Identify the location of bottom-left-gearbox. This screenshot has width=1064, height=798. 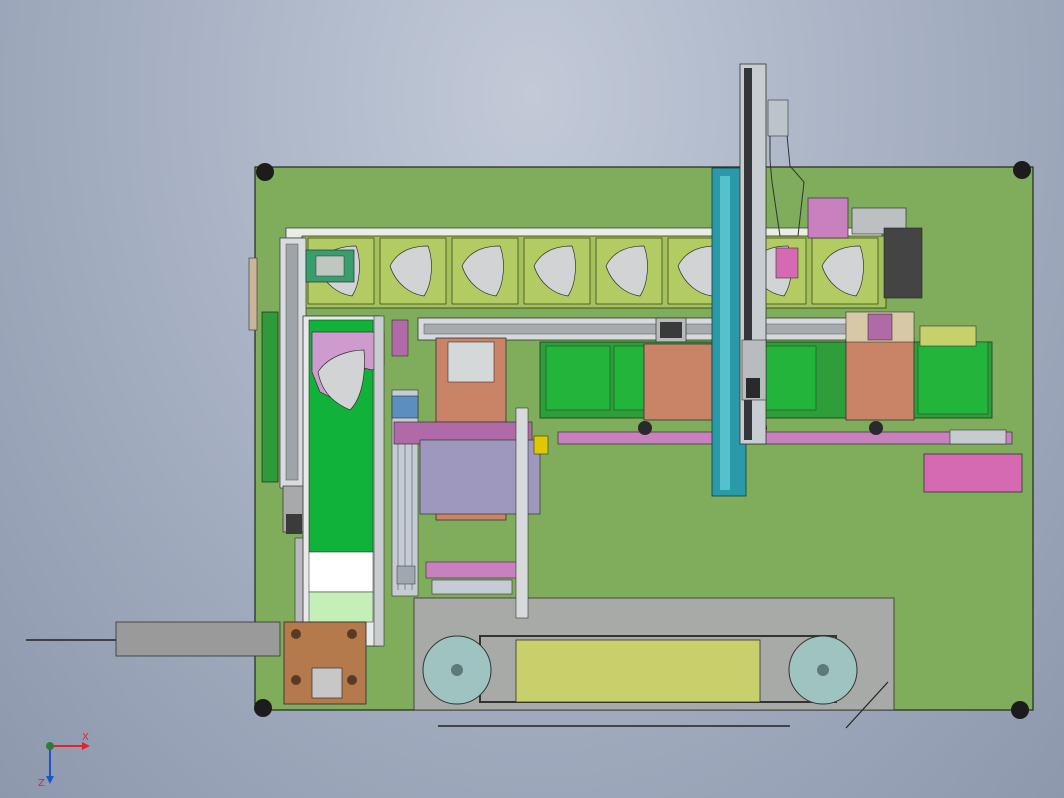
(196, 663).